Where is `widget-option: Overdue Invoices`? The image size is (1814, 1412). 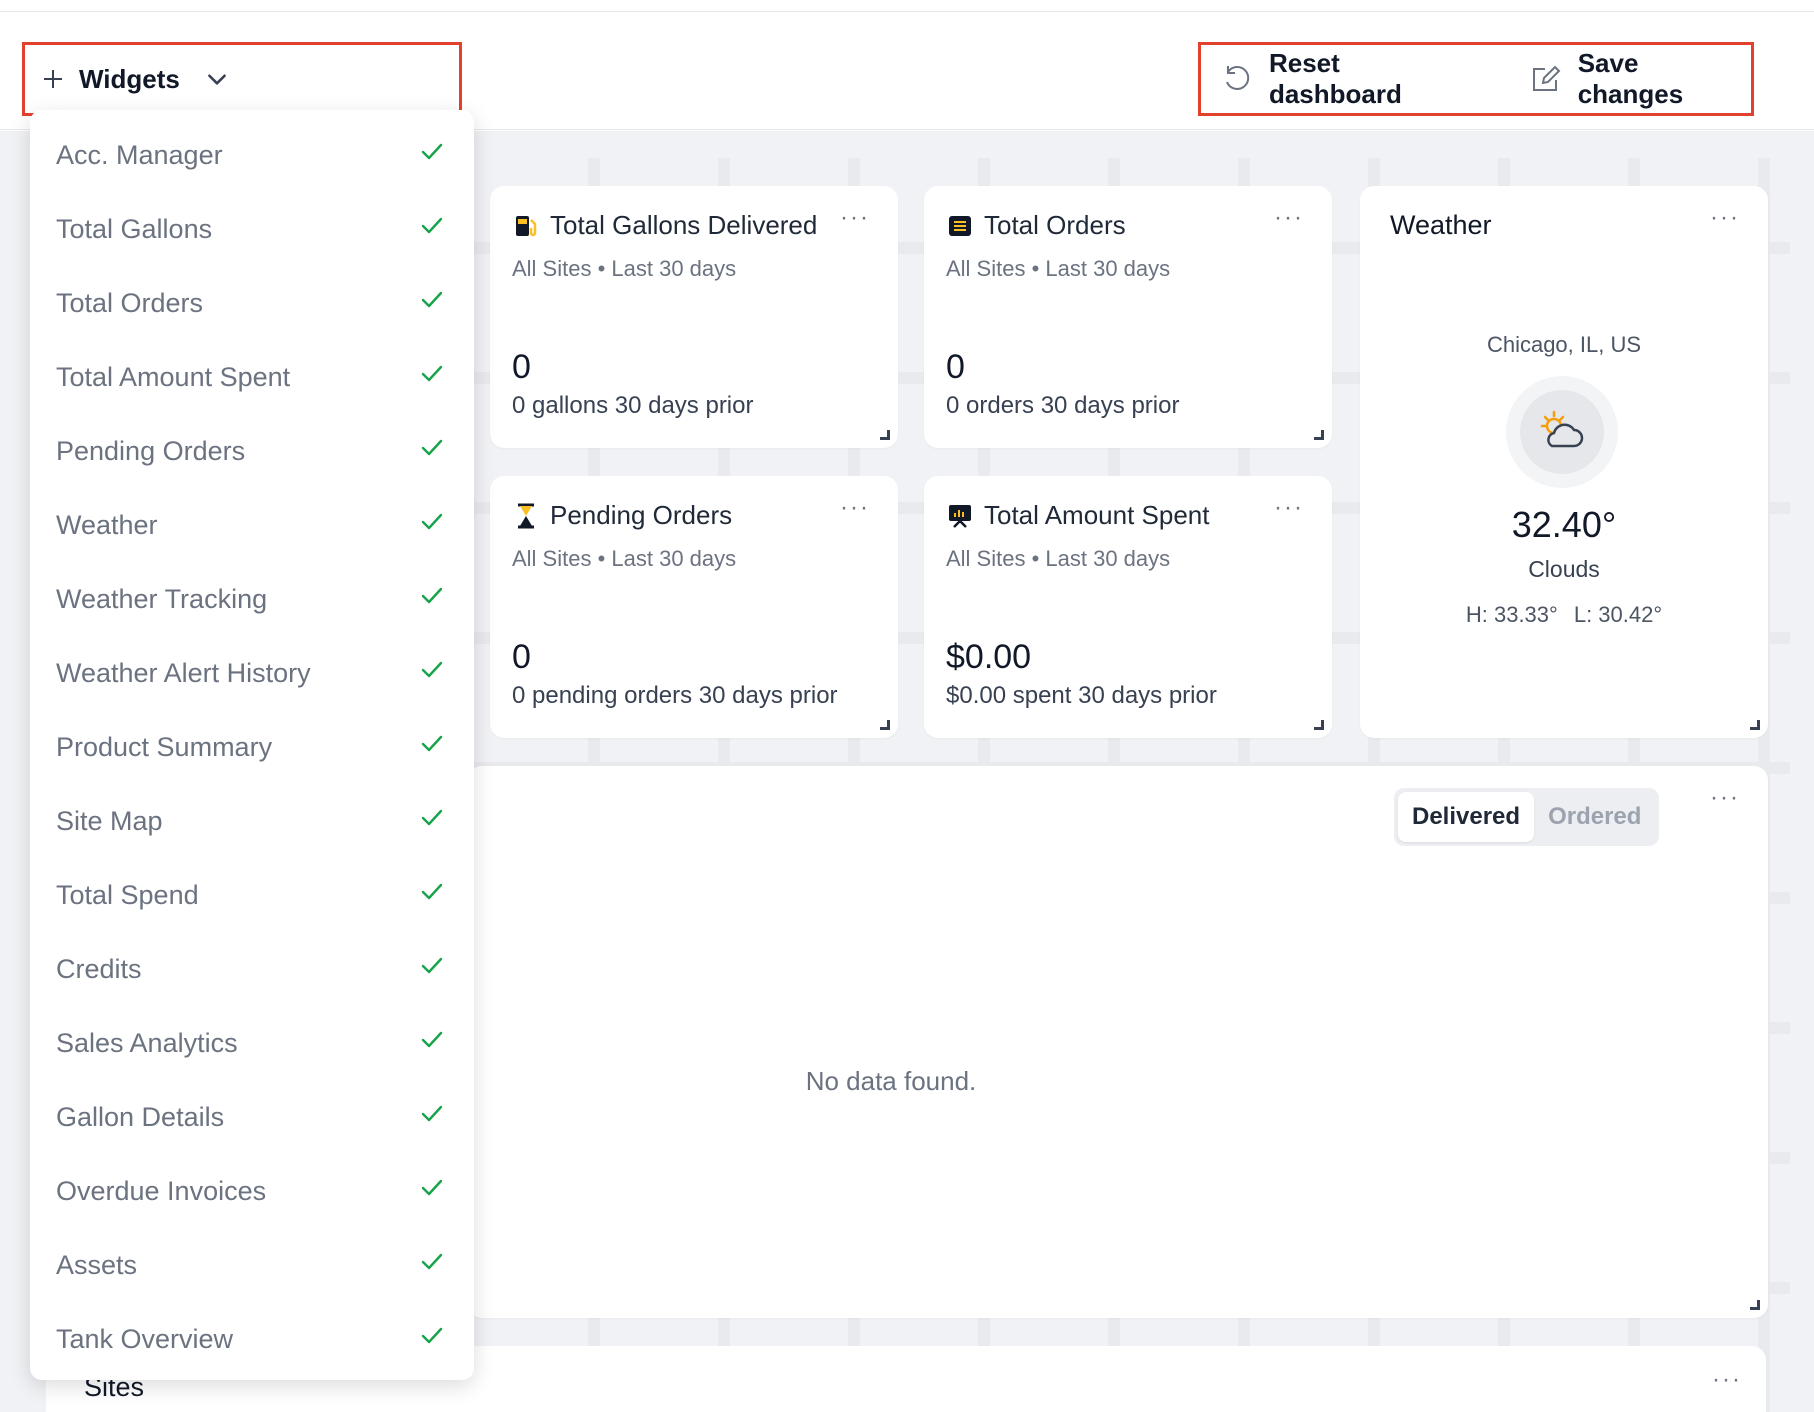
widget-option: Overdue Invoices is located at coordinates (252, 1191).